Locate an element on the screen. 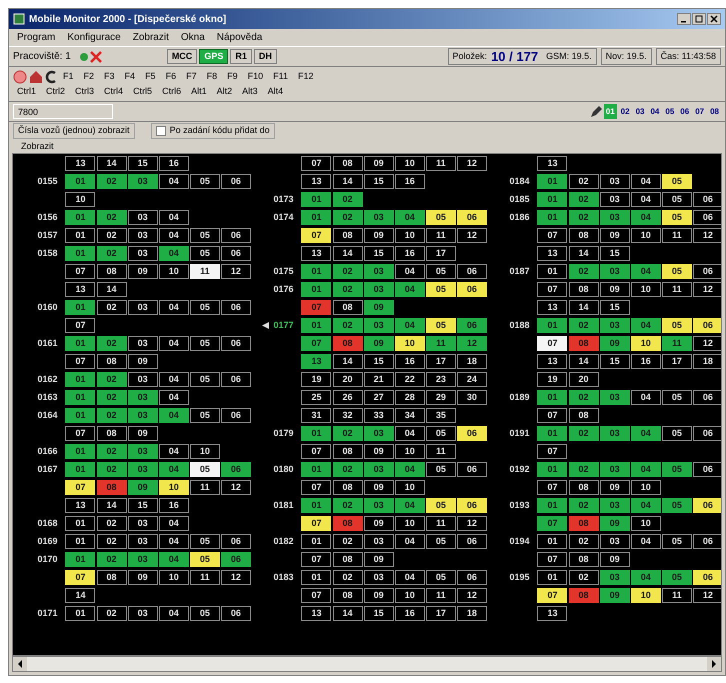 The image size is (726, 683). seat-cell: 16 is located at coordinates (173, 163).